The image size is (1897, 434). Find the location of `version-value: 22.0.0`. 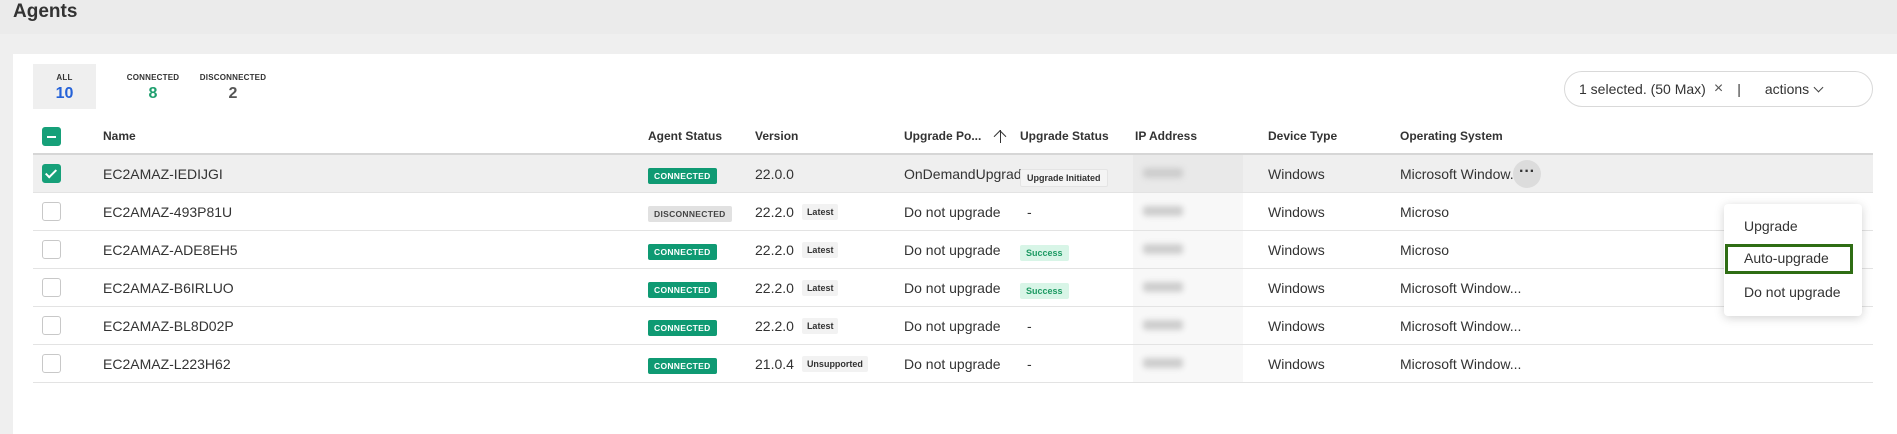

version-value: 22.0.0 is located at coordinates (774, 174).